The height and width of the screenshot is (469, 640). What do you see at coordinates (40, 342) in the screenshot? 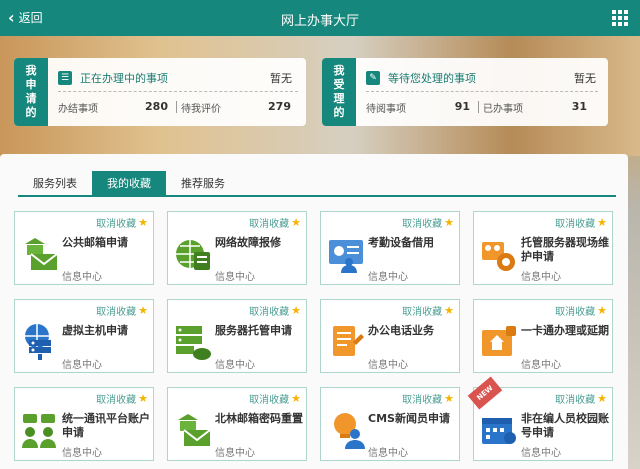
I see `server-globe-icon` at bounding box center [40, 342].